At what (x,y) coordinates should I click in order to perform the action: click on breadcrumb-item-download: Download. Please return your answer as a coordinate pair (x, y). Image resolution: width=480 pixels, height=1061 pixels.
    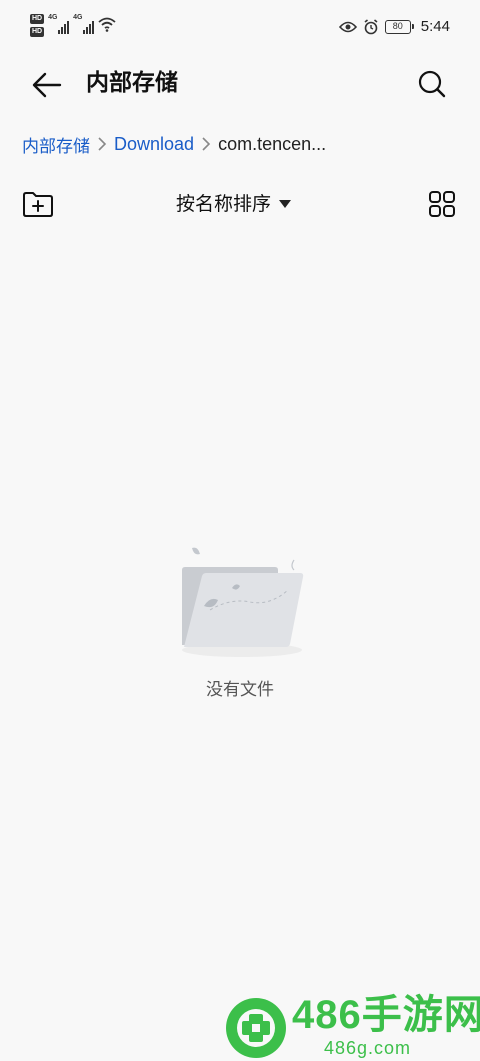
    Looking at the image, I should click on (154, 144).